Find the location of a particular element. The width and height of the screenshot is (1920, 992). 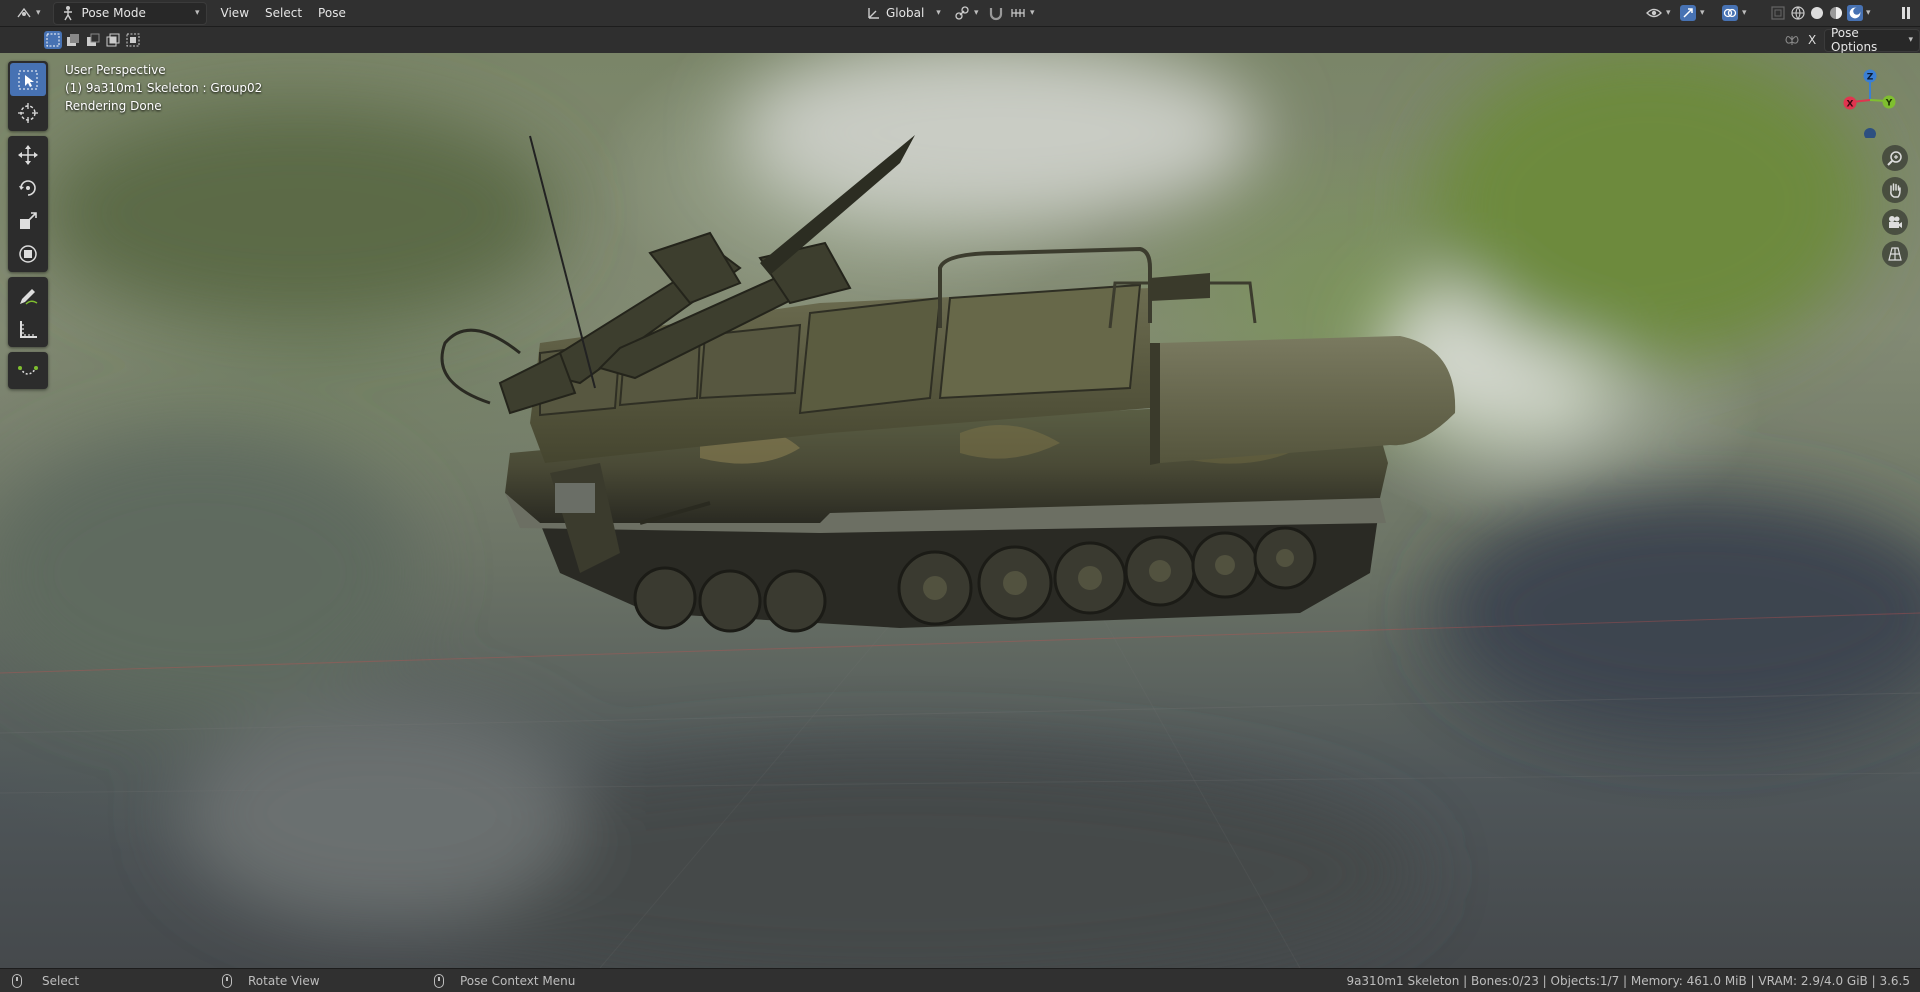

tool-shelf is located at coordinates (28, 227).